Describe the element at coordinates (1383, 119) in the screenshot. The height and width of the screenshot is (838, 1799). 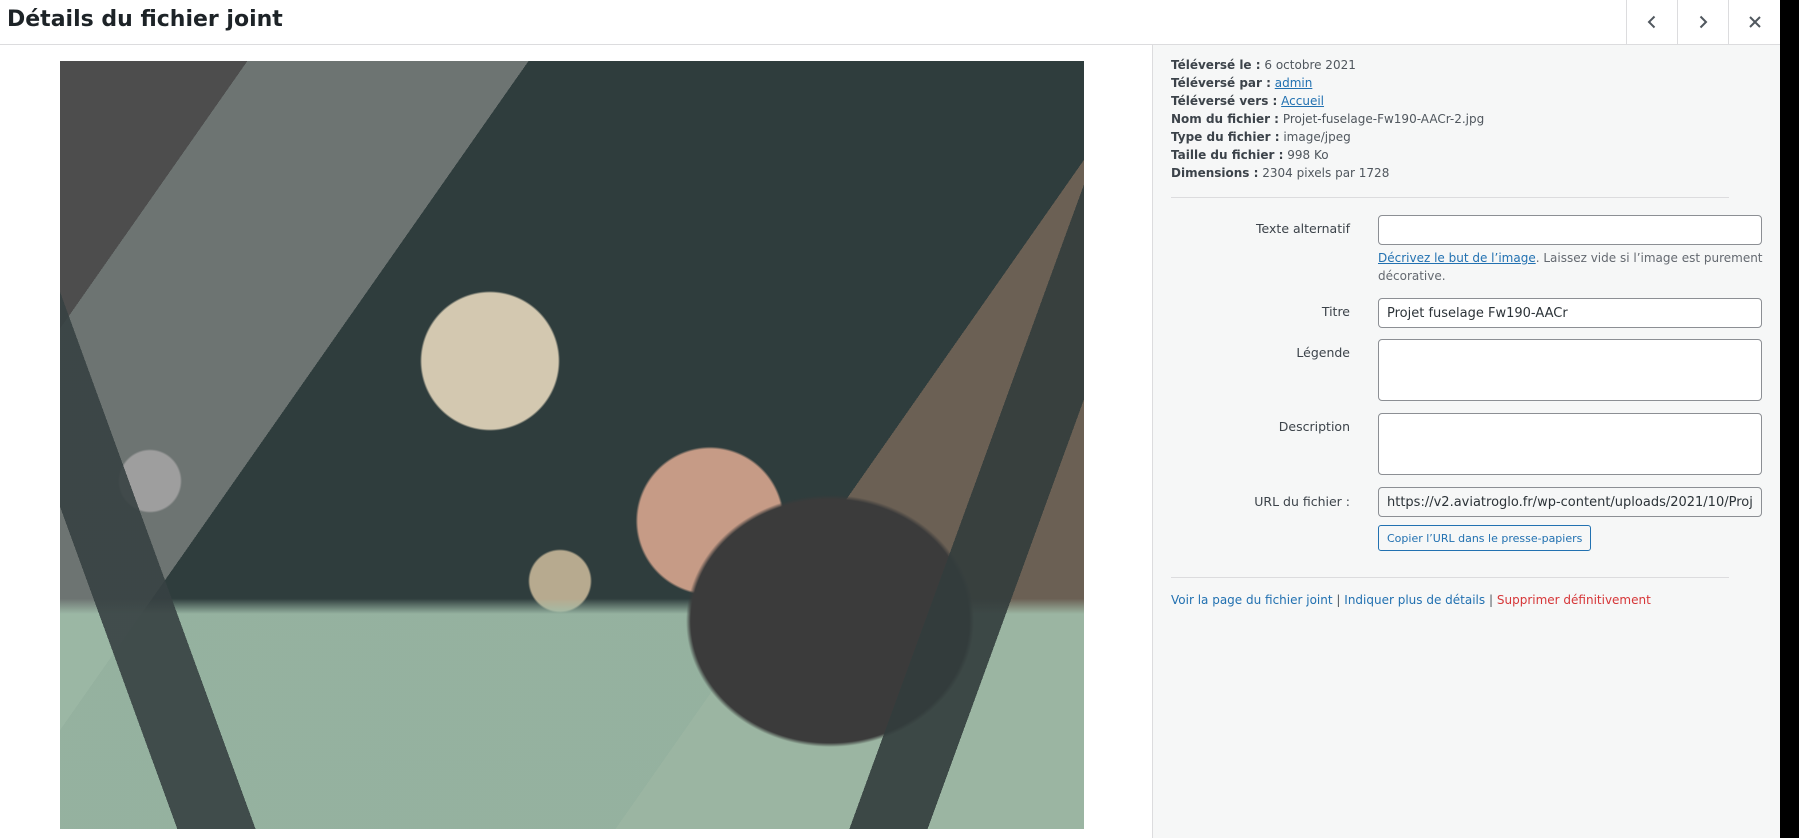
I see `file-name-value: Projet-fuselage-Fw190-AACr-2.jpg` at that location.